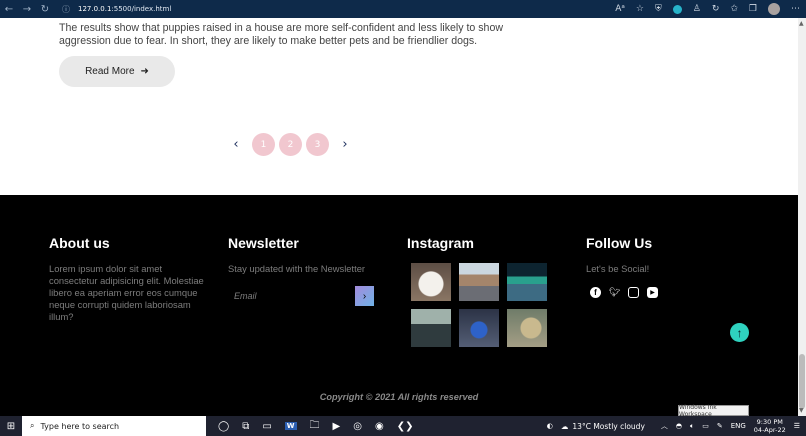  What do you see at coordinates (66, 9) in the screenshot?
I see `info-circle-icon: ⓘ` at bounding box center [66, 9].